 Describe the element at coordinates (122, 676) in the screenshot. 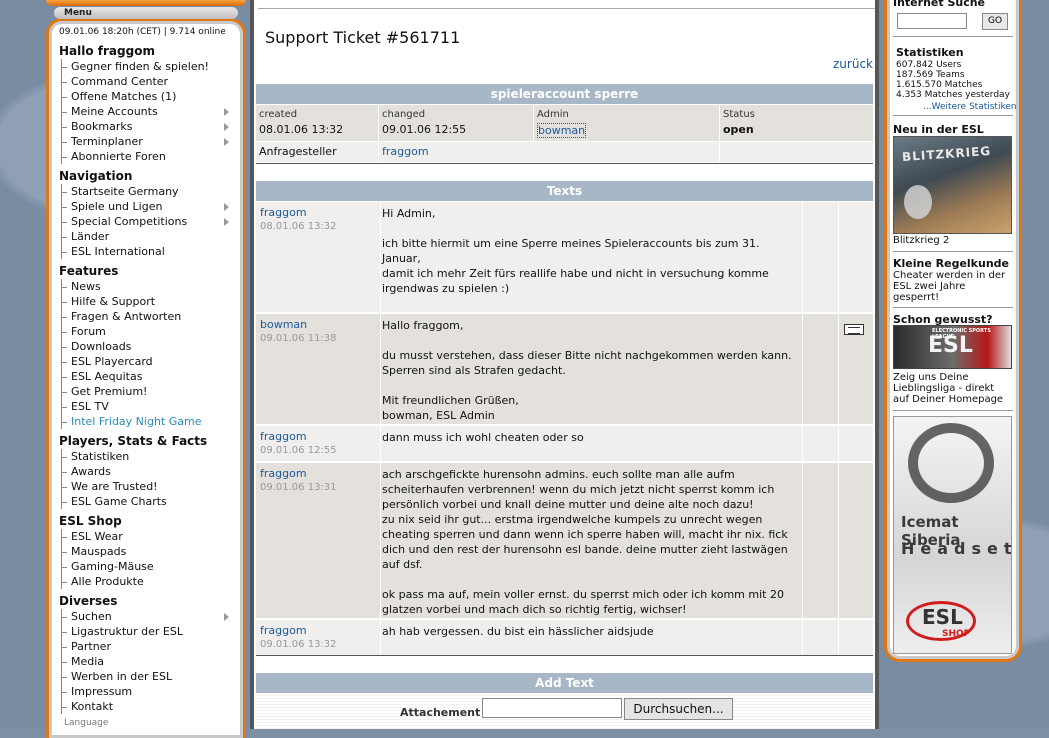

I see `menu-item-label: Werben in der ESL` at that location.